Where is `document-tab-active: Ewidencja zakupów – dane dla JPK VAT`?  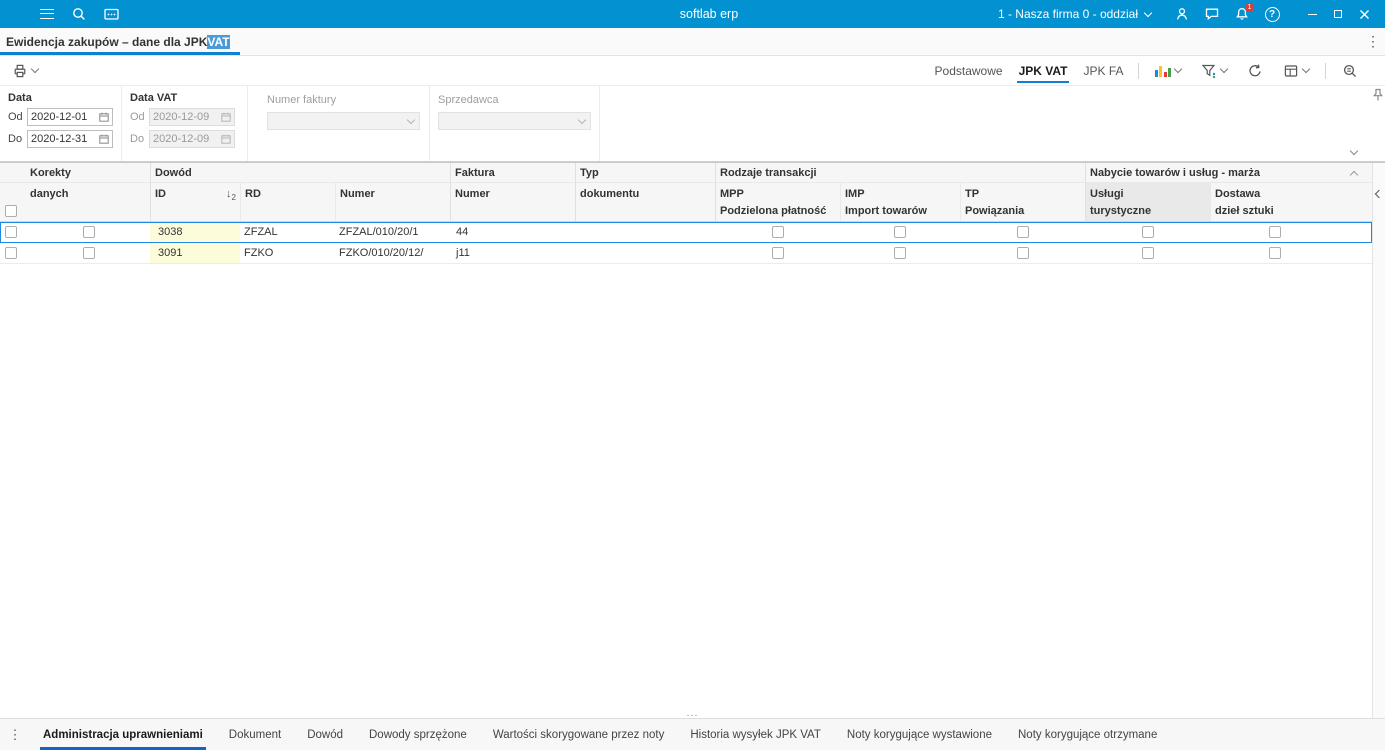 document-tab-active: Ewidencja zakupów – dane dla JPK VAT is located at coordinates (120, 41).